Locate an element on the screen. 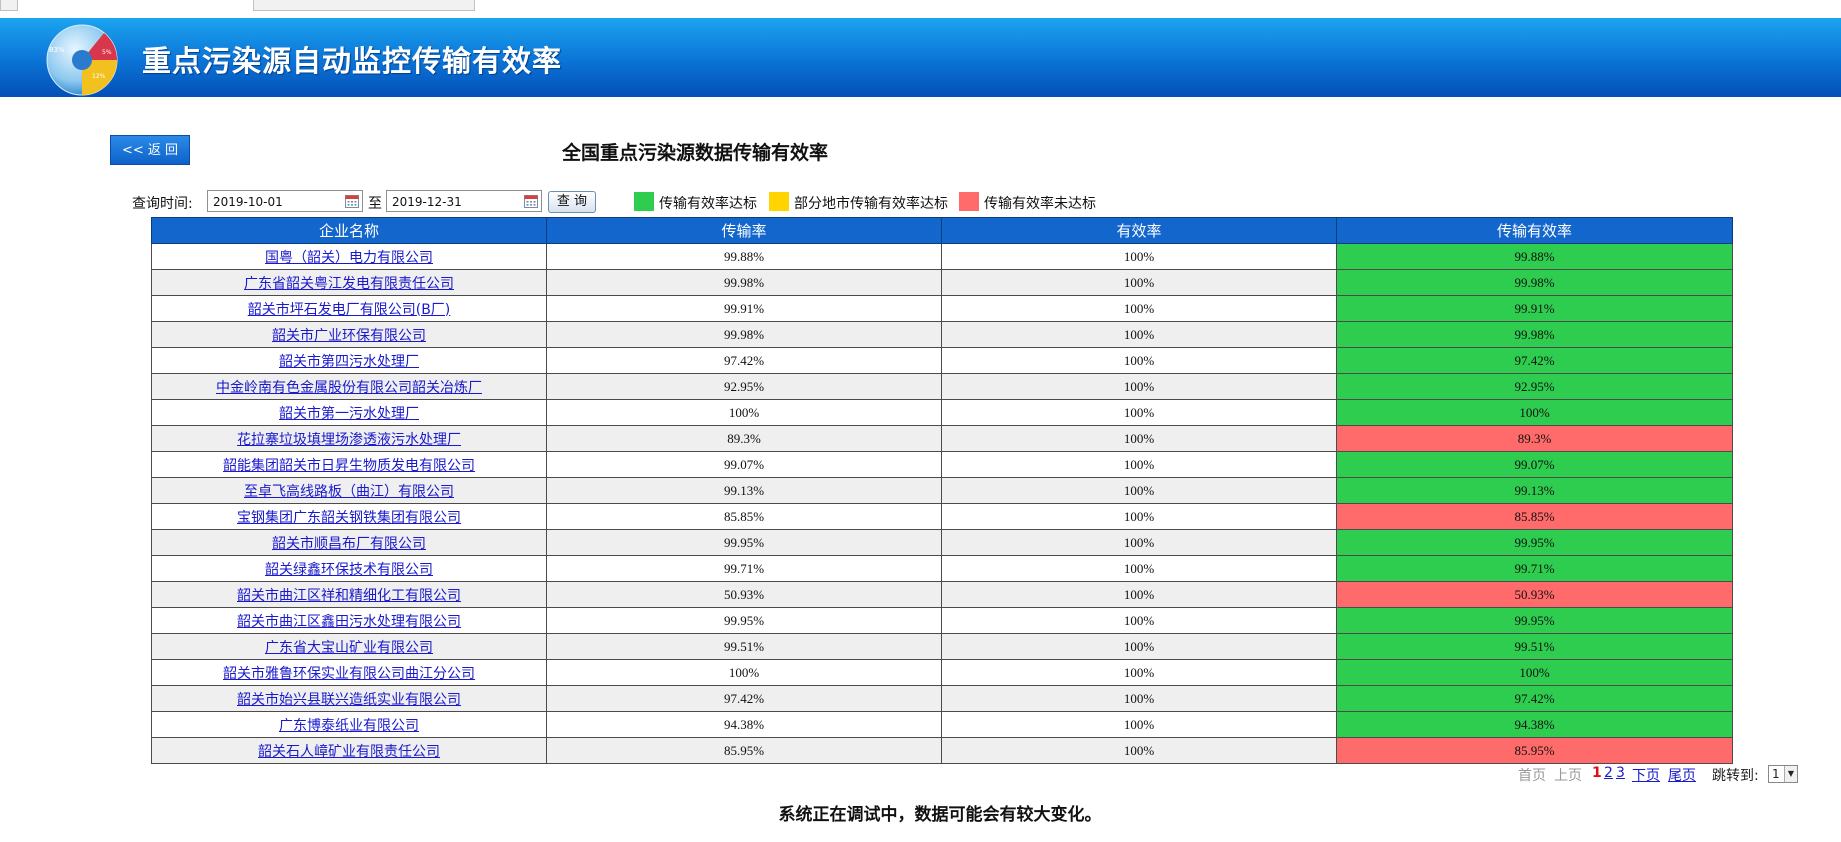 Image resolution: width=1841 pixels, height=842 pixels. logo-label: 5% is located at coordinates (107, 52).